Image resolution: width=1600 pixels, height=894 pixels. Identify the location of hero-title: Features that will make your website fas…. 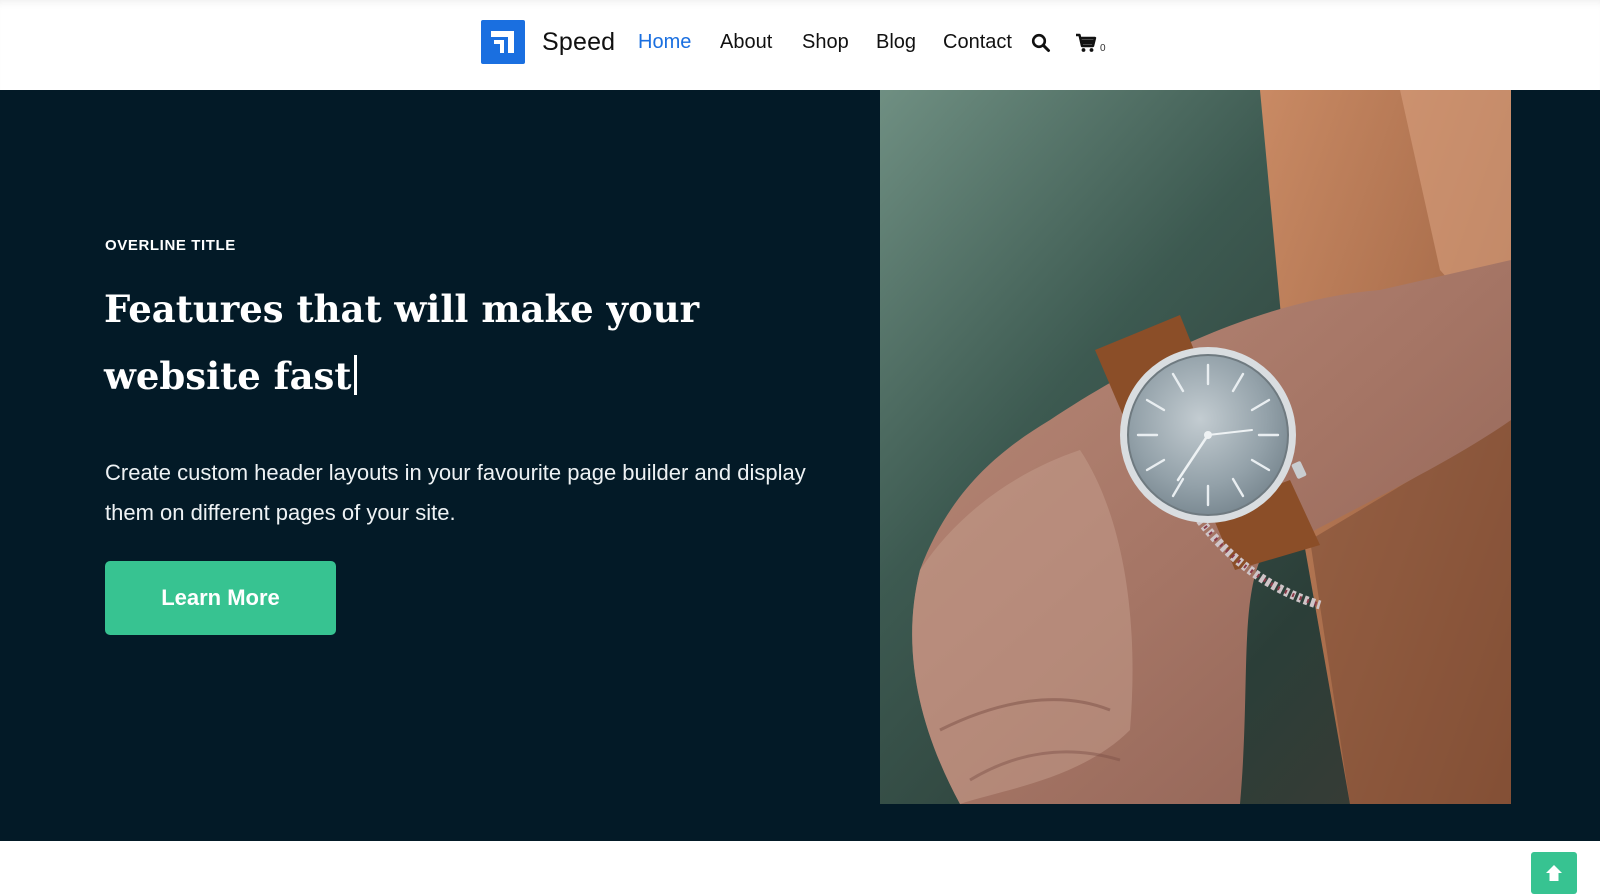
(464, 343).